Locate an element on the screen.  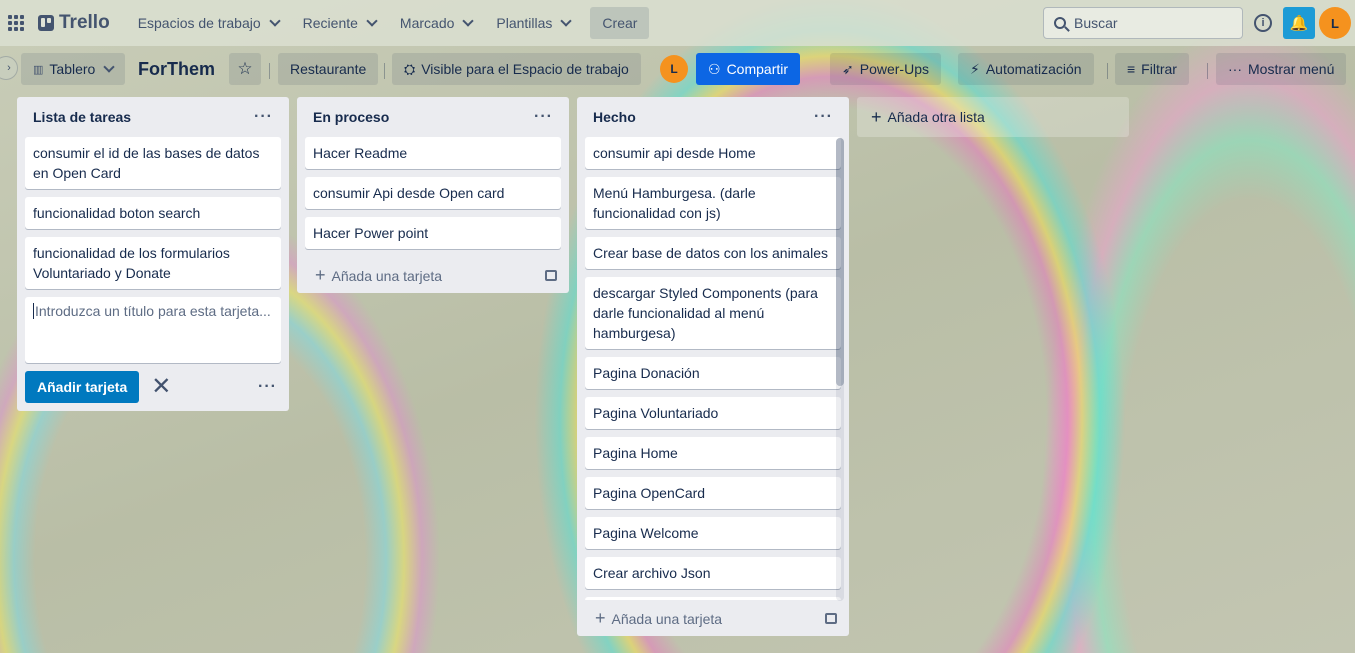
list-title: Hecho is located at coordinates (614, 117).